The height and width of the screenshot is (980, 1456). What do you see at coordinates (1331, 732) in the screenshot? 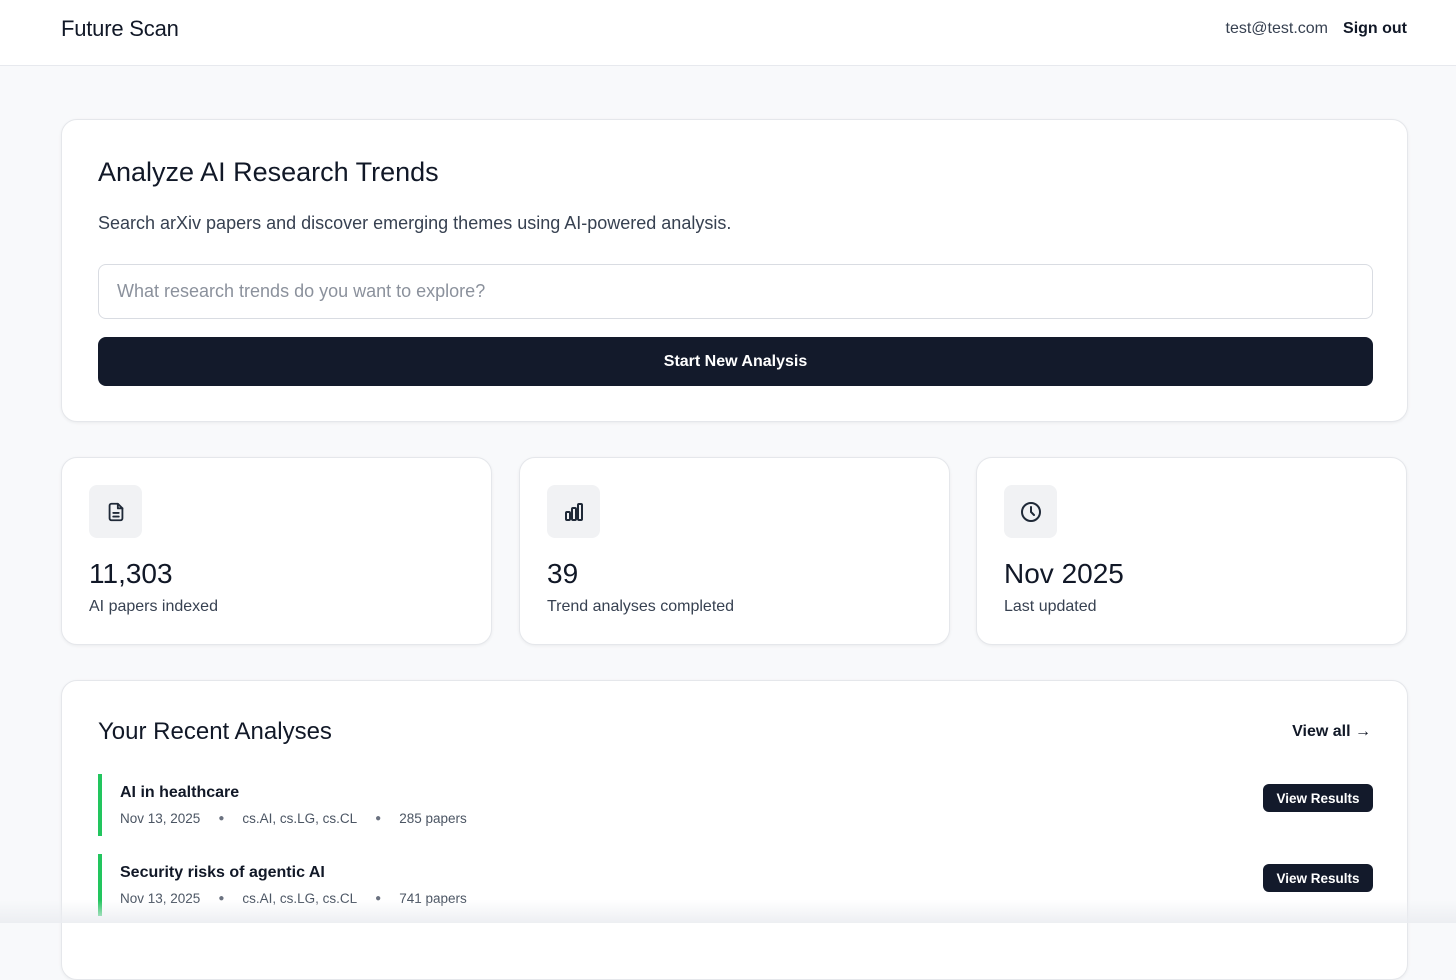
I see `view-all-link: View all →` at bounding box center [1331, 732].